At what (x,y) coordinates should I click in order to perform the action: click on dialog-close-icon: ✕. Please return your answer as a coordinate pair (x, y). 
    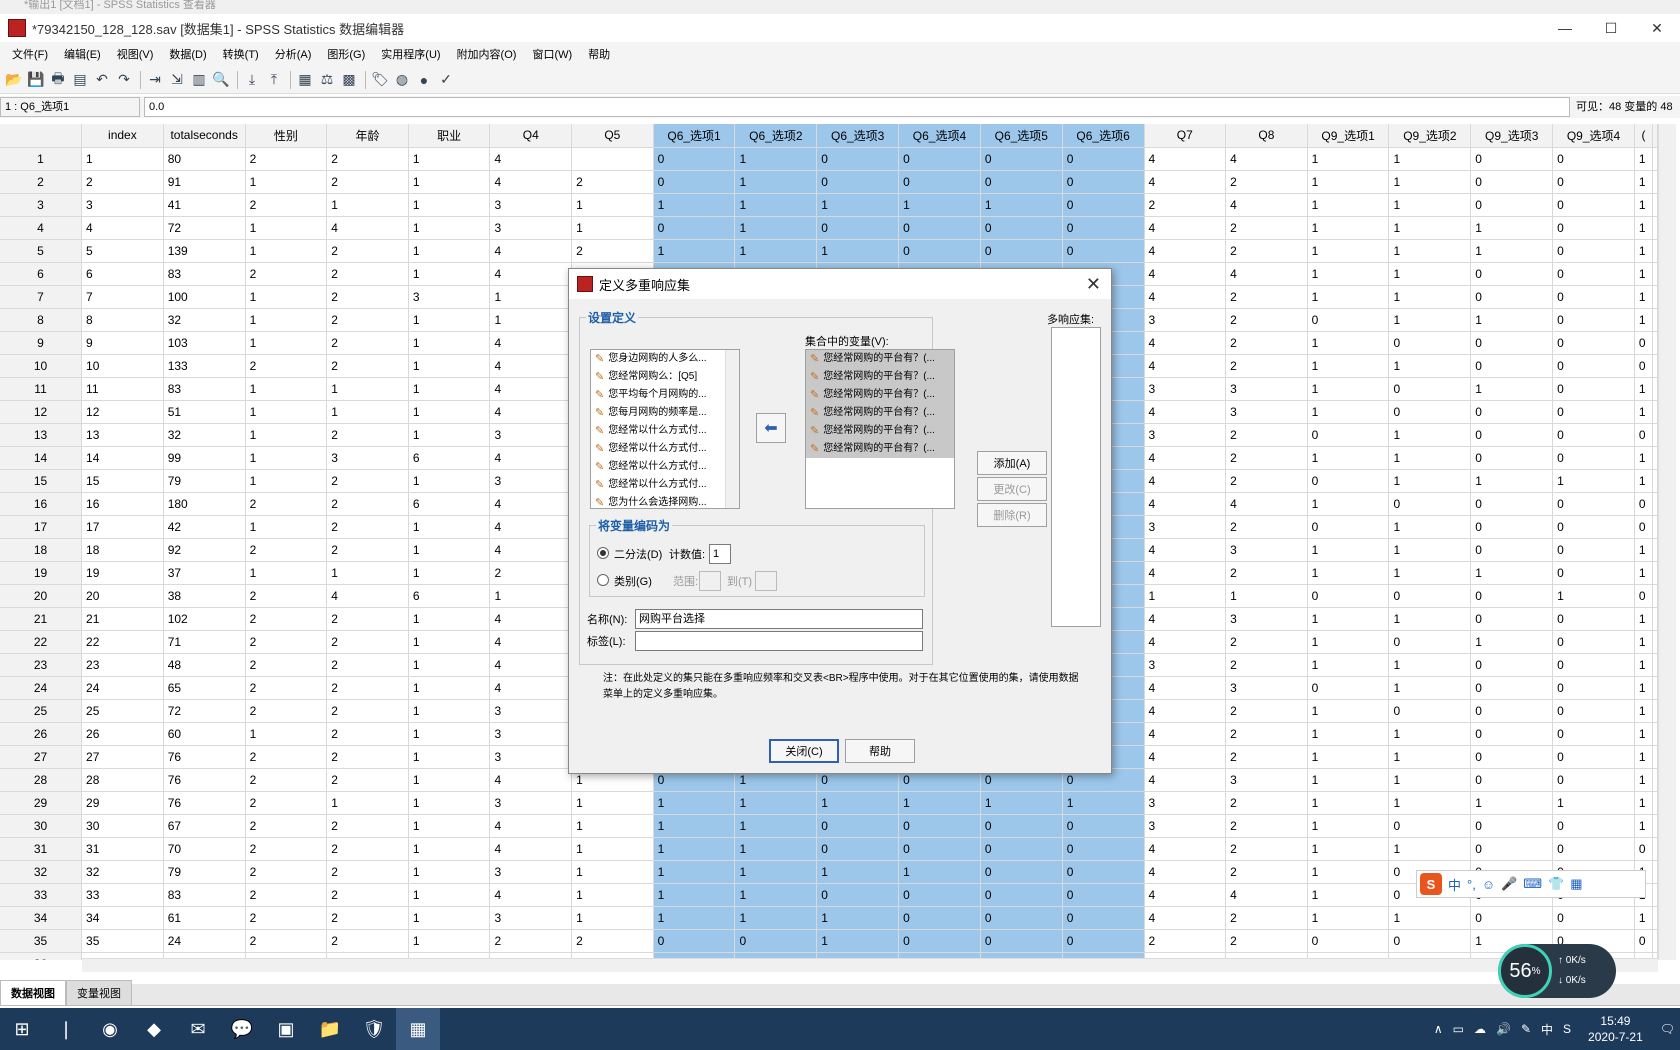
    Looking at the image, I should click on (1093, 284).